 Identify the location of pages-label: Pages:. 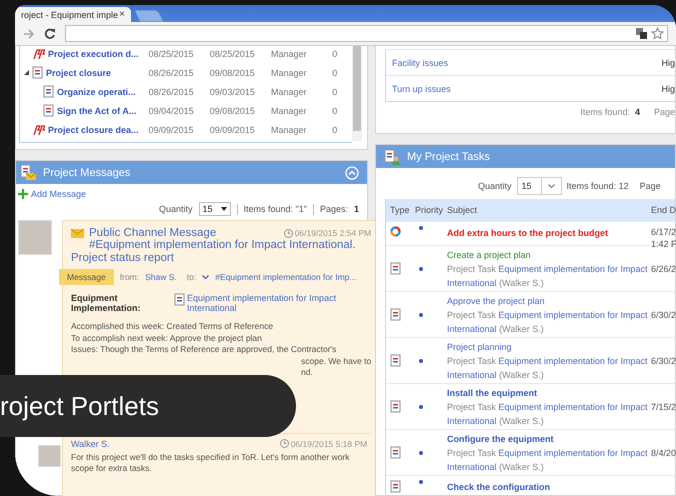
(334, 209).